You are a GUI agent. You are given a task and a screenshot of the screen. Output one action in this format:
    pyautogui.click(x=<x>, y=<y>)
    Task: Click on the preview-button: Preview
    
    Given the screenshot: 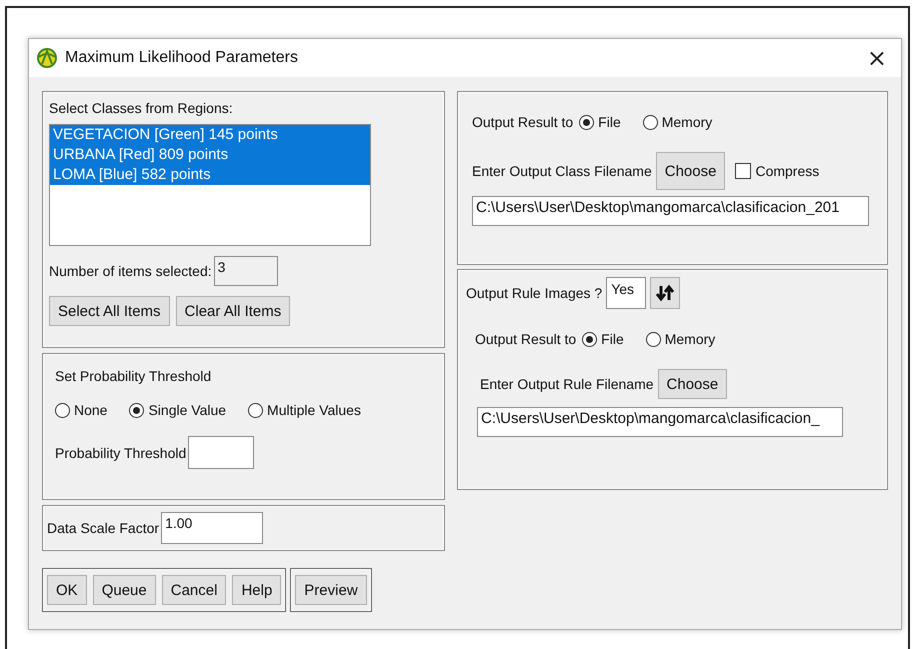 What is the action you would take?
    pyautogui.click(x=331, y=590)
    